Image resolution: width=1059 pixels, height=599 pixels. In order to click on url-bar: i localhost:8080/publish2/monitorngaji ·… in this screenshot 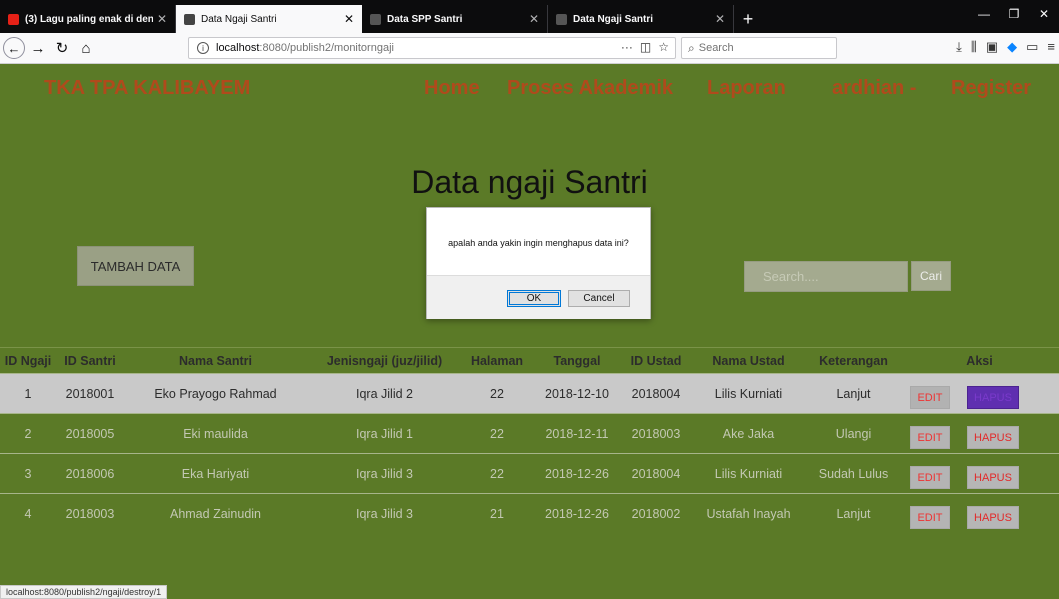, I will do `click(432, 48)`.